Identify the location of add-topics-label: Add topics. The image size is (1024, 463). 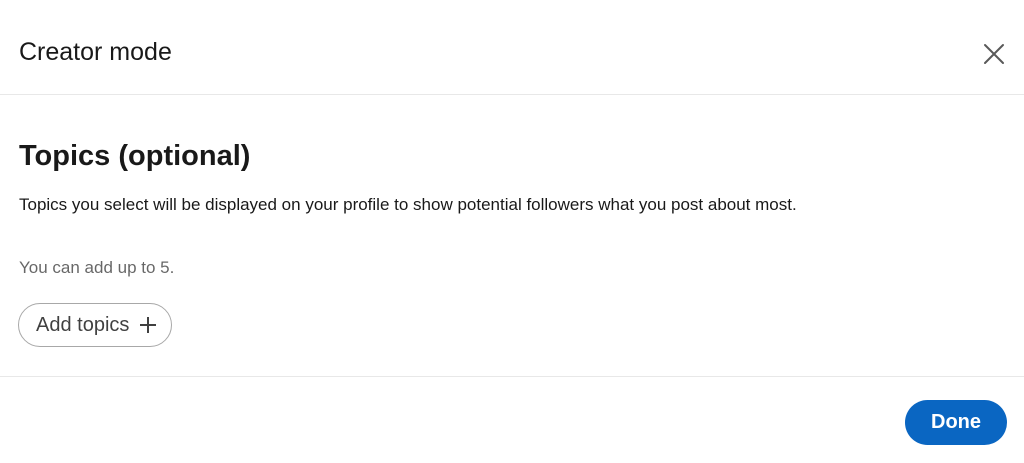
(83, 324).